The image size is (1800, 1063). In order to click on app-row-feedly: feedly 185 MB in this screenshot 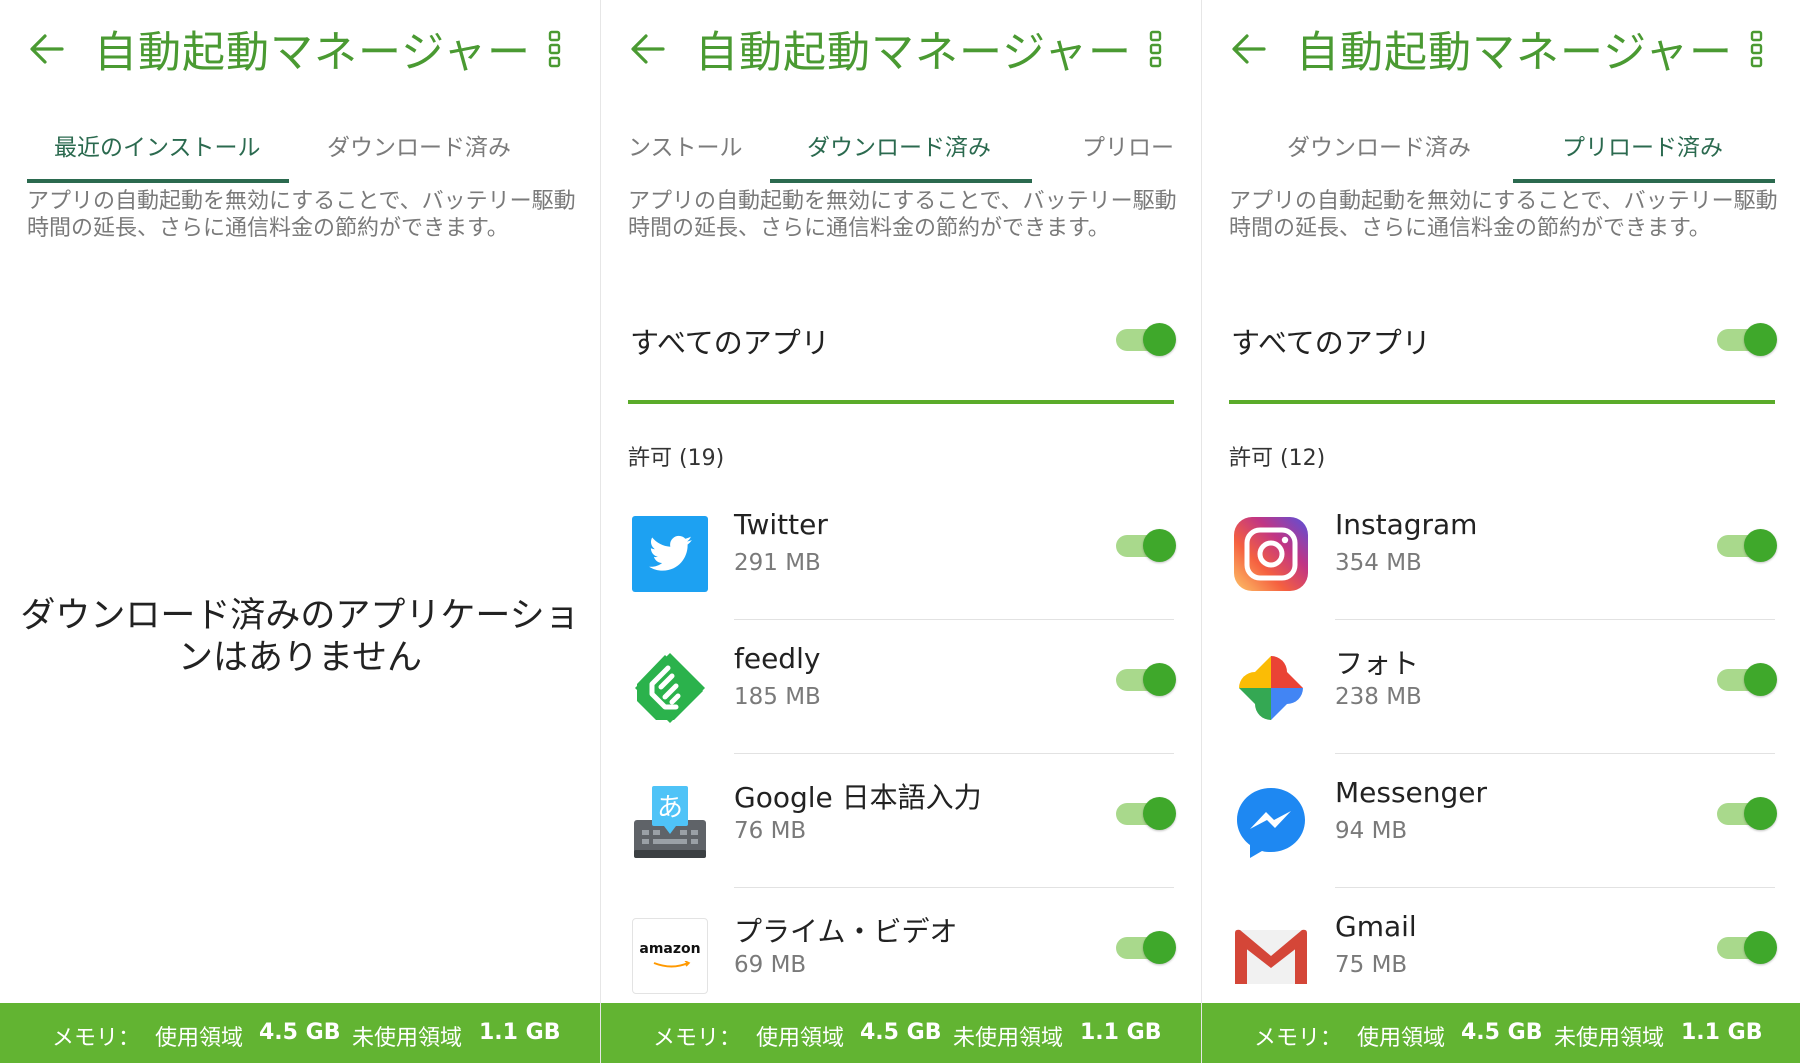, I will do `click(901, 687)`.